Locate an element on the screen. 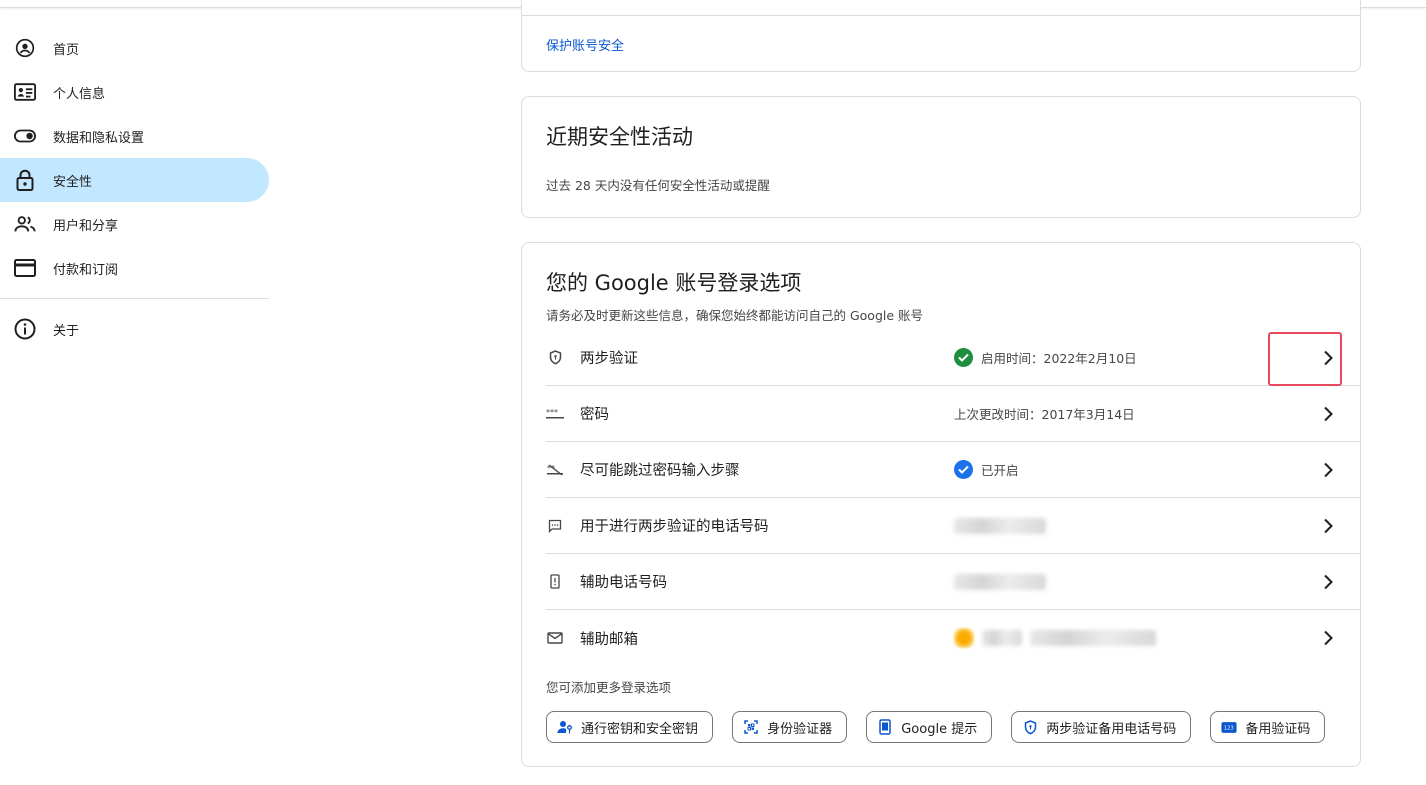  blue-check-icon is located at coordinates (963, 469).